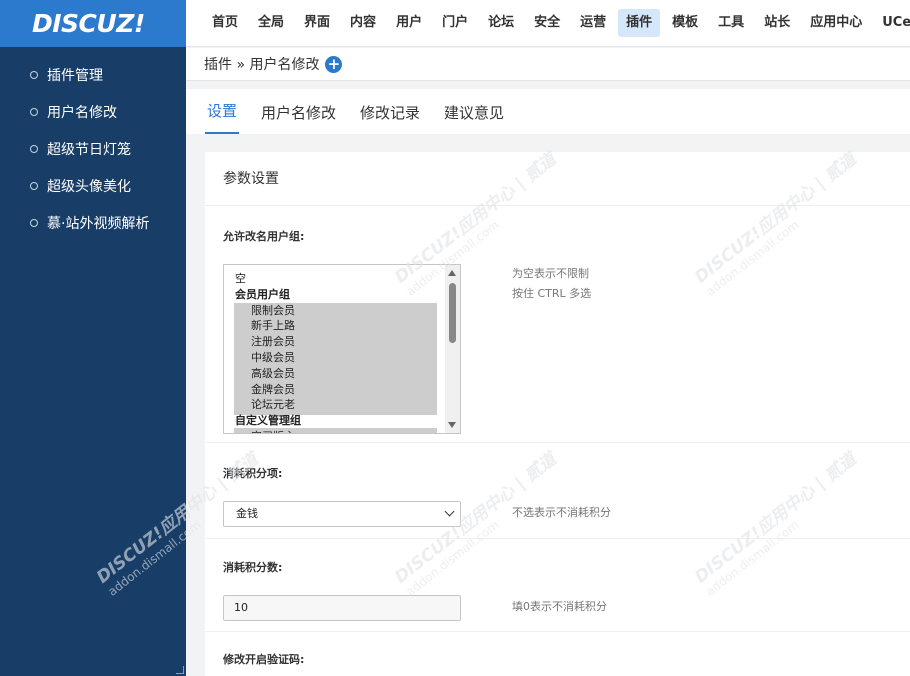 The width and height of the screenshot is (910, 676). What do you see at coordinates (222, 117) in the screenshot?
I see `tab-settings: 设置` at bounding box center [222, 117].